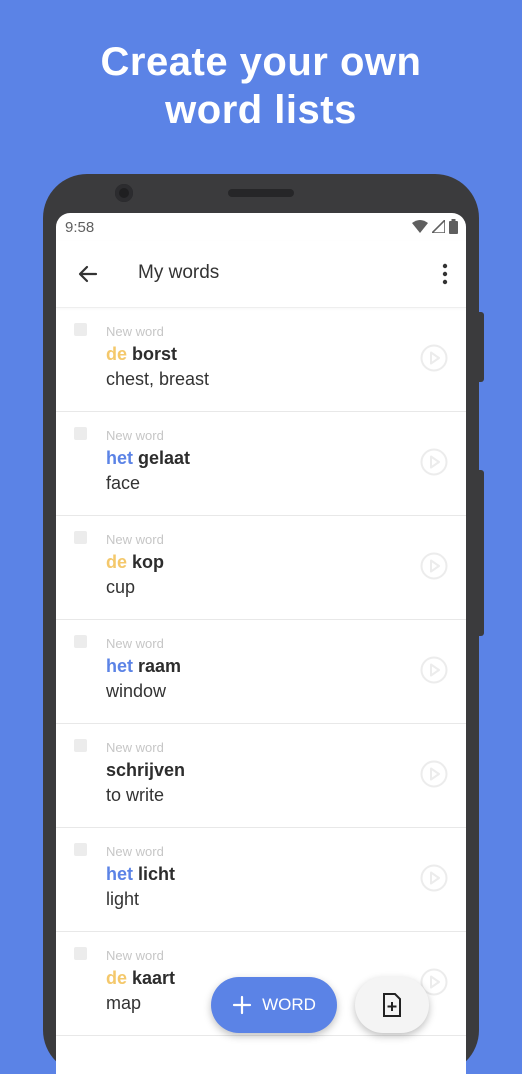 The width and height of the screenshot is (522, 1074). I want to click on word-list-item: New word de kop cup, so click(261, 568).